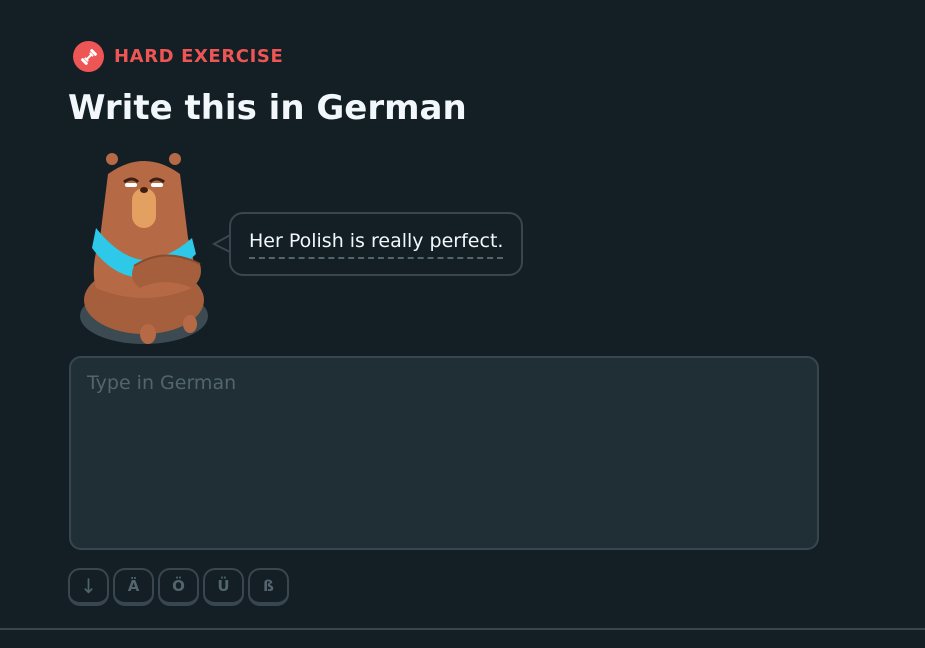  What do you see at coordinates (133, 587) in the screenshot?
I see `key-a-umlaut: Ä` at bounding box center [133, 587].